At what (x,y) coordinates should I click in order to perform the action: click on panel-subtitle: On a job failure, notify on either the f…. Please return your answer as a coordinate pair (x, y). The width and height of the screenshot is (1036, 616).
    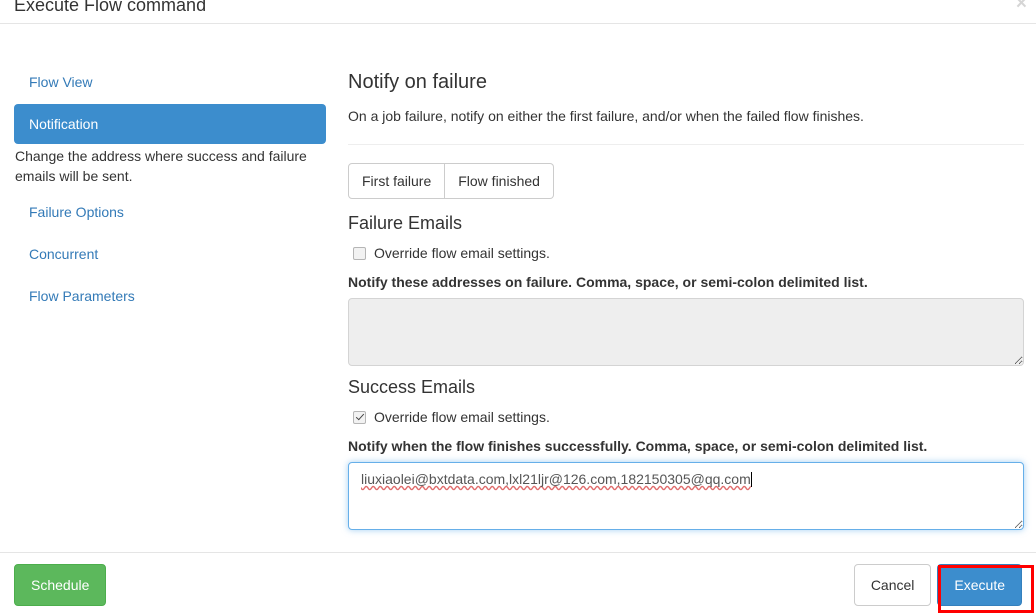
    Looking at the image, I should click on (606, 116).